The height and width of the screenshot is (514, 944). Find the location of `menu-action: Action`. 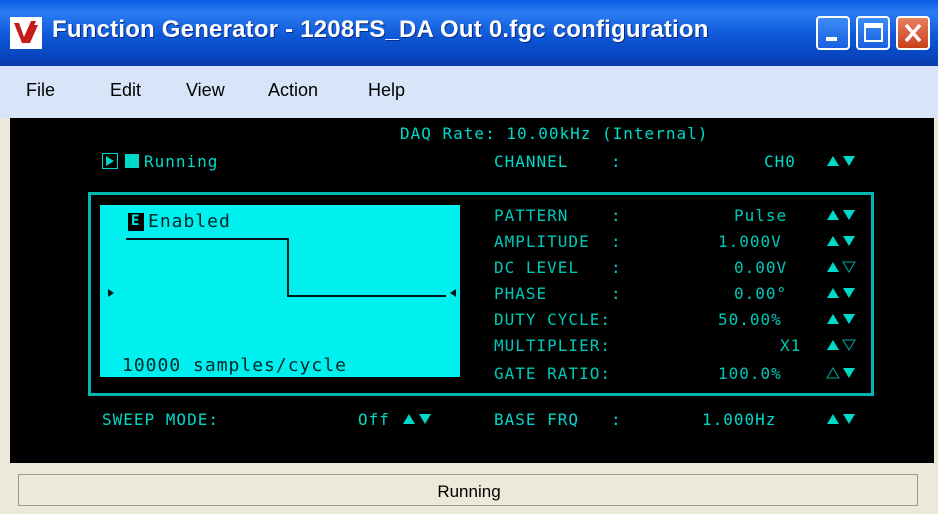

menu-action: Action is located at coordinates (293, 90).